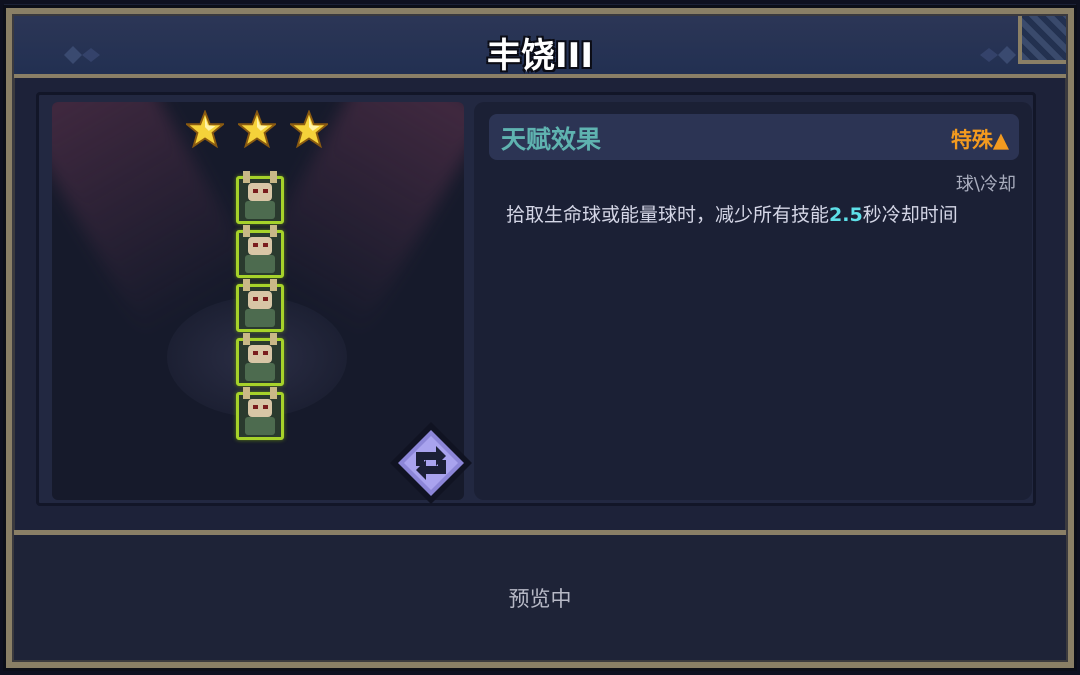 The image size is (1080, 675). Describe the element at coordinates (754, 137) in the screenshot. I see `talent-header: 天赋效果 特殊▲` at that location.